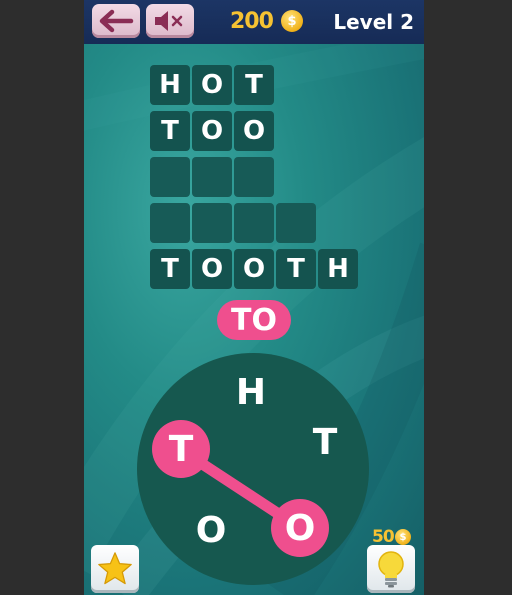  Describe the element at coordinates (251, 392) in the screenshot. I see `wheel-letter: H` at that location.